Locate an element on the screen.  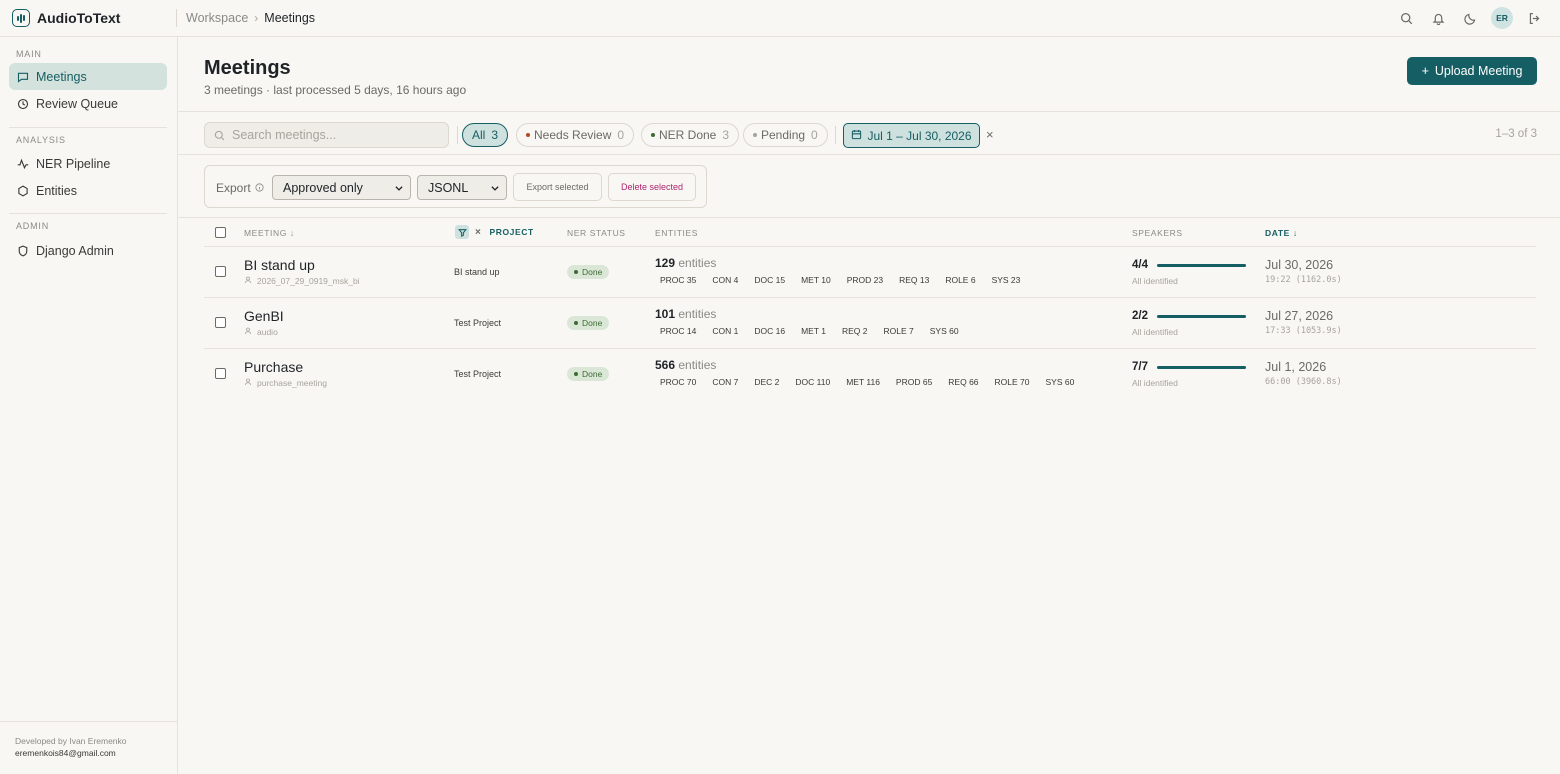
entities-count: 129 entities is located at coordinates (685, 263).